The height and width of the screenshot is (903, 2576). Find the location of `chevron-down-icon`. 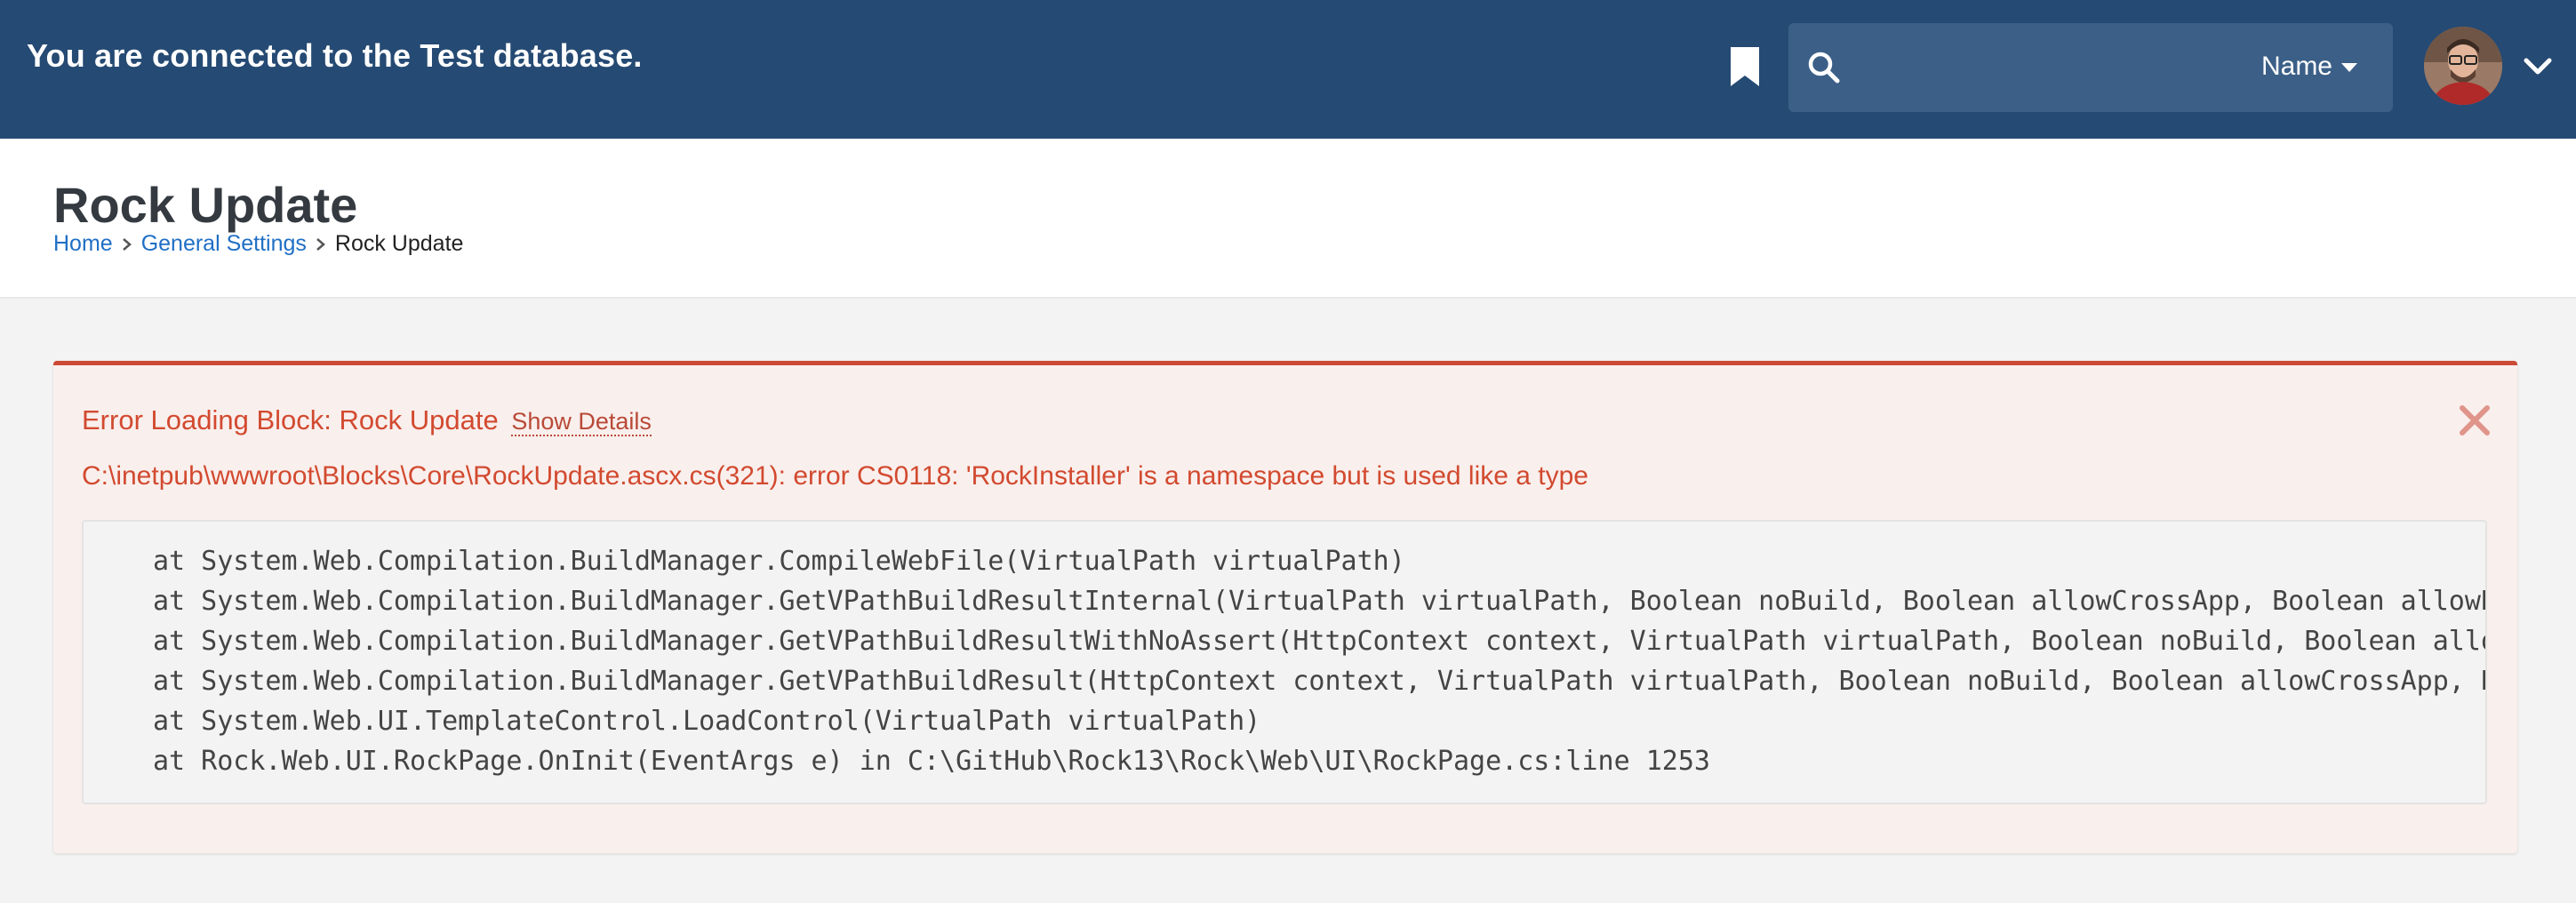

chevron-down-icon is located at coordinates (2538, 65).